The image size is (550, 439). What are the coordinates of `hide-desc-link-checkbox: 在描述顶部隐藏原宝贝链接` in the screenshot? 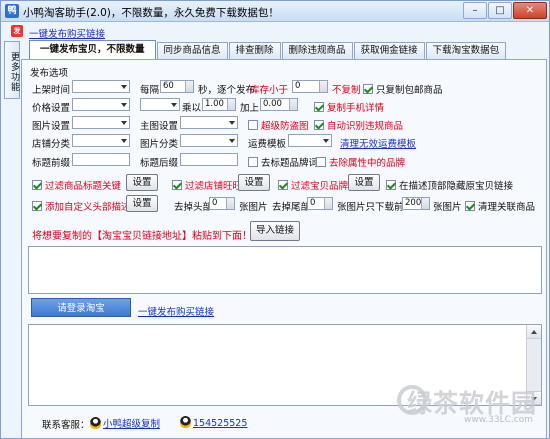 It's located at (449, 185).